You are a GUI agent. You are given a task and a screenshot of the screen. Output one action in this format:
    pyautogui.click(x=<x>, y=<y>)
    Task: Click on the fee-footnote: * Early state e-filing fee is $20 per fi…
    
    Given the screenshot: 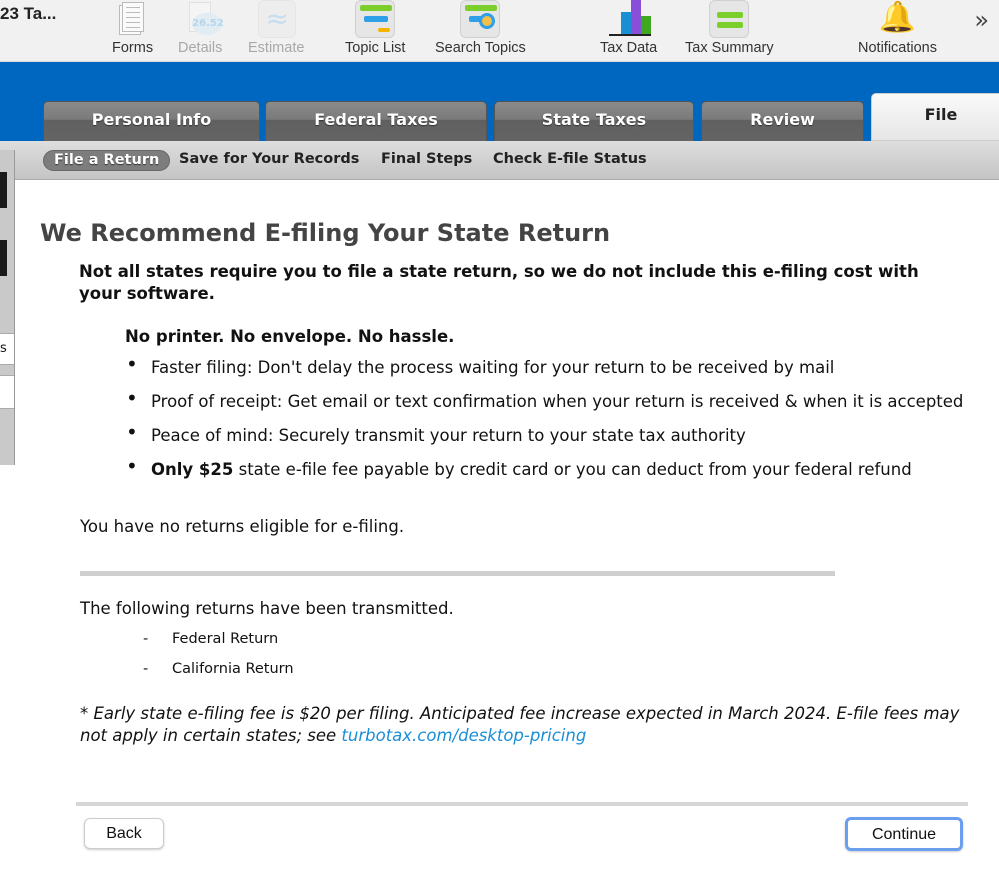 What is the action you would take?
    pyautogui.click(x=520, y=724)
    